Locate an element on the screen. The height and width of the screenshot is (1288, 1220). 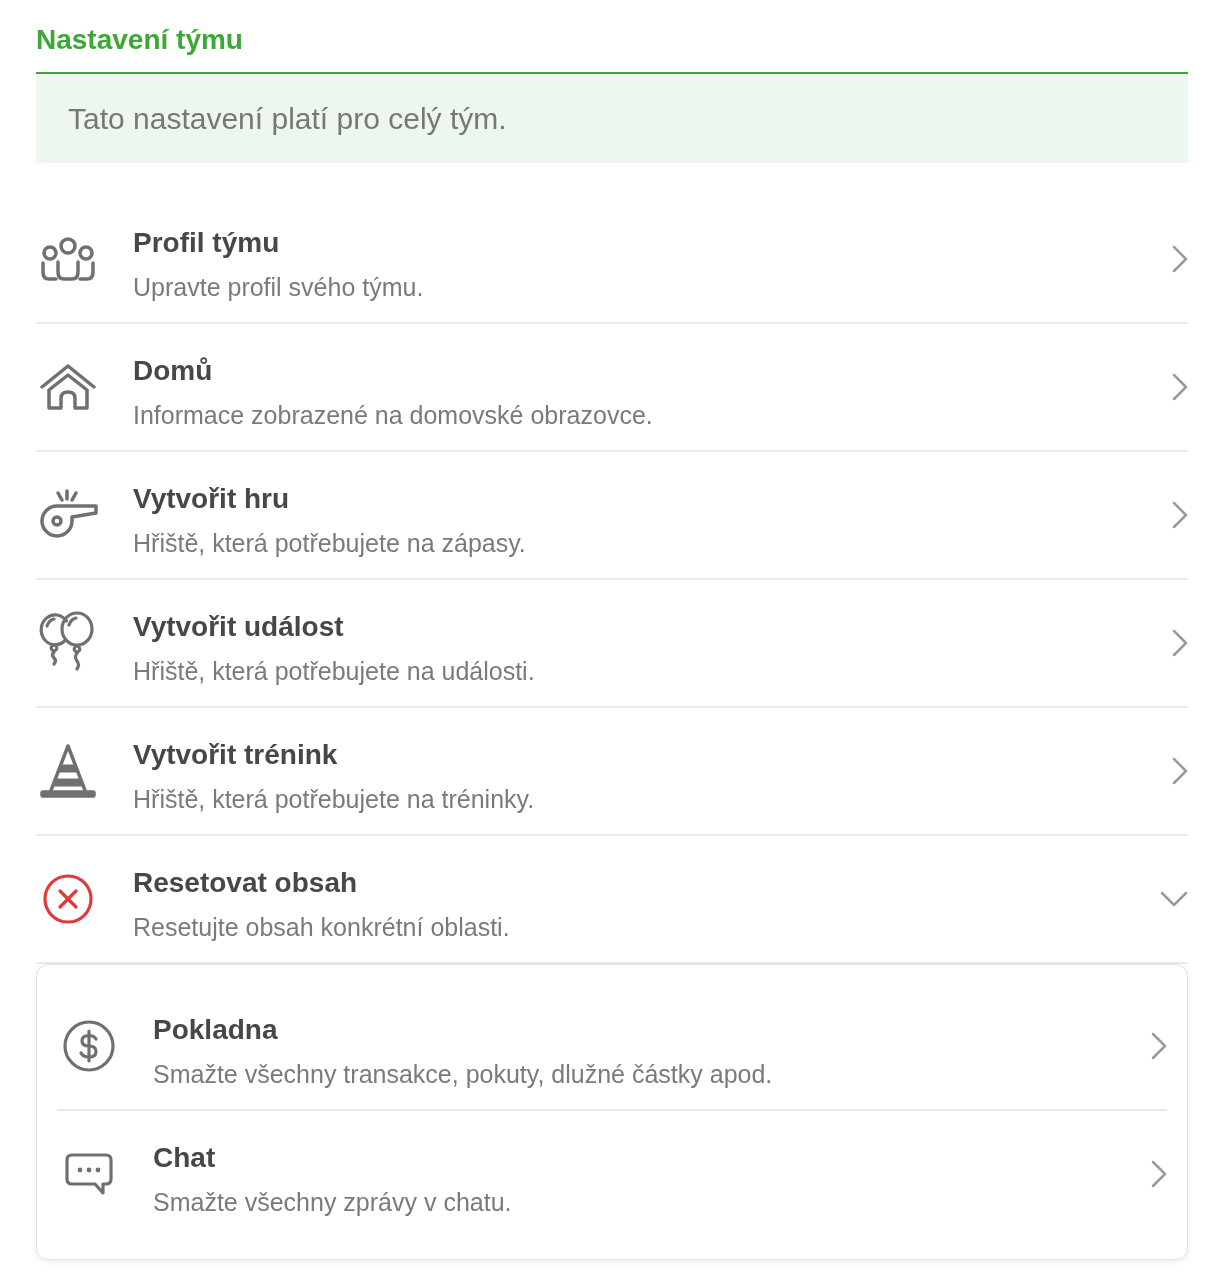
row-title: Profil týmu is located at coordinates (206, 243).